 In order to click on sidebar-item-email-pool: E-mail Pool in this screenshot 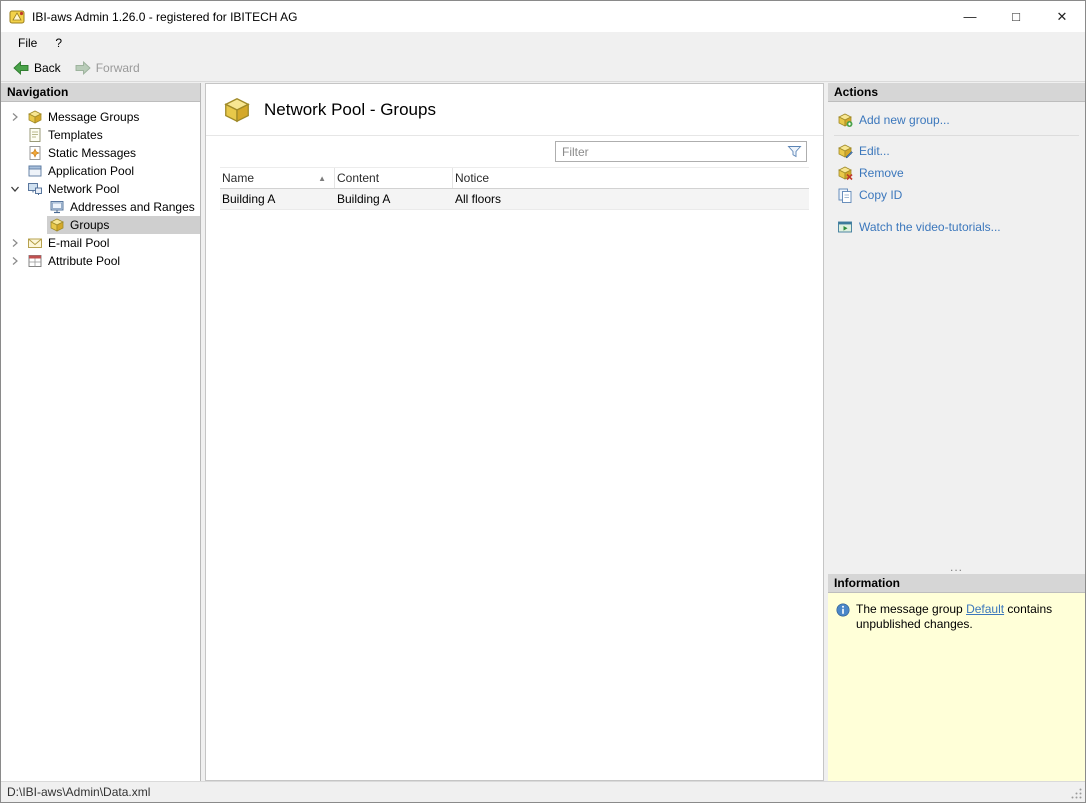, I will do `click(100, 243)`.